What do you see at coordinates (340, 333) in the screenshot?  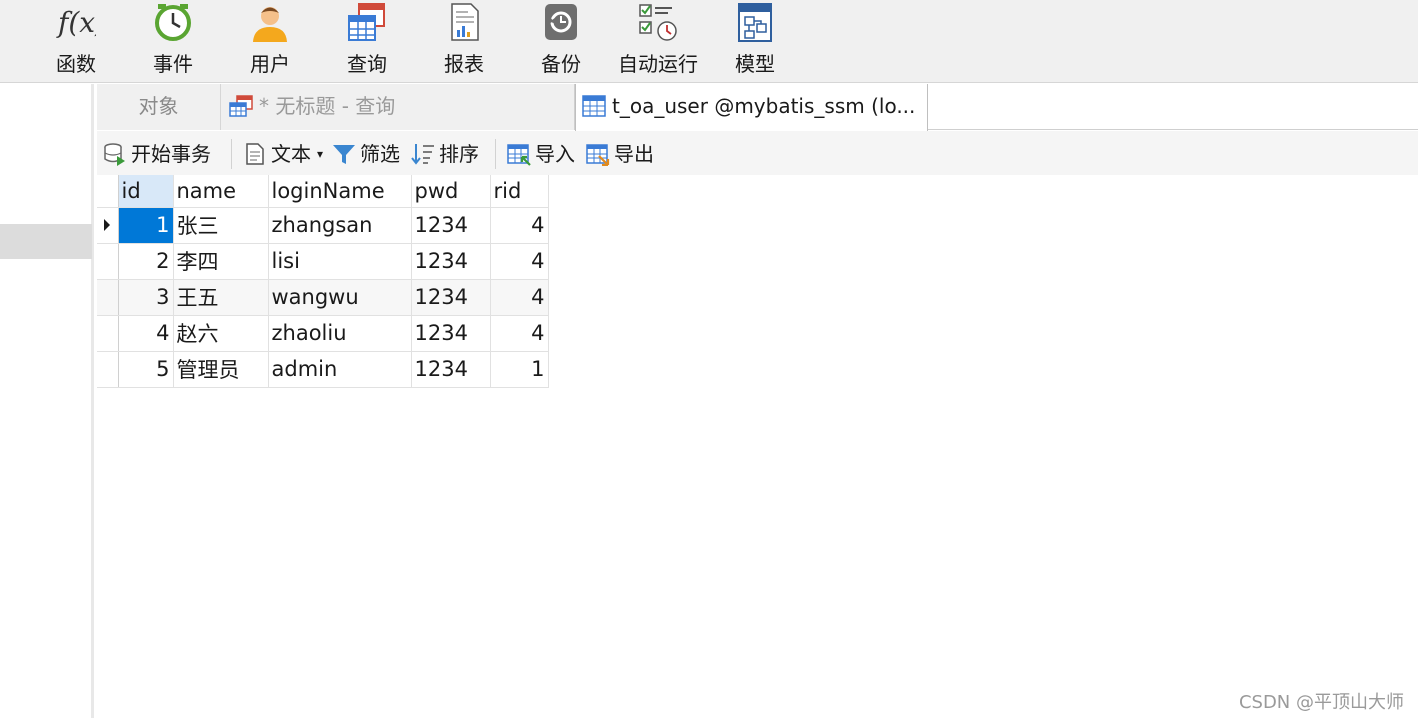 I see `cell-loginname: zhaoliu` at bounding box center [340, 333].